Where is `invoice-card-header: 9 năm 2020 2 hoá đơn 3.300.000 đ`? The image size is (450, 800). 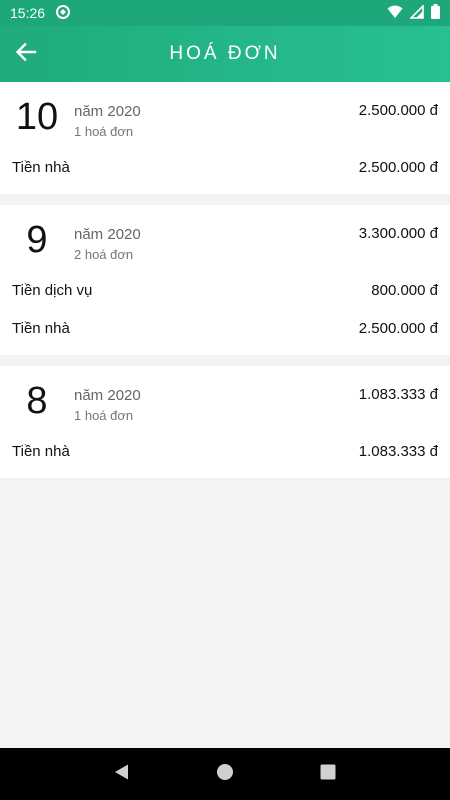 invoice-card-header: 9 năm 2020 2 hoá đơn 3.300.000 đ is located at coordinates (225, 238).